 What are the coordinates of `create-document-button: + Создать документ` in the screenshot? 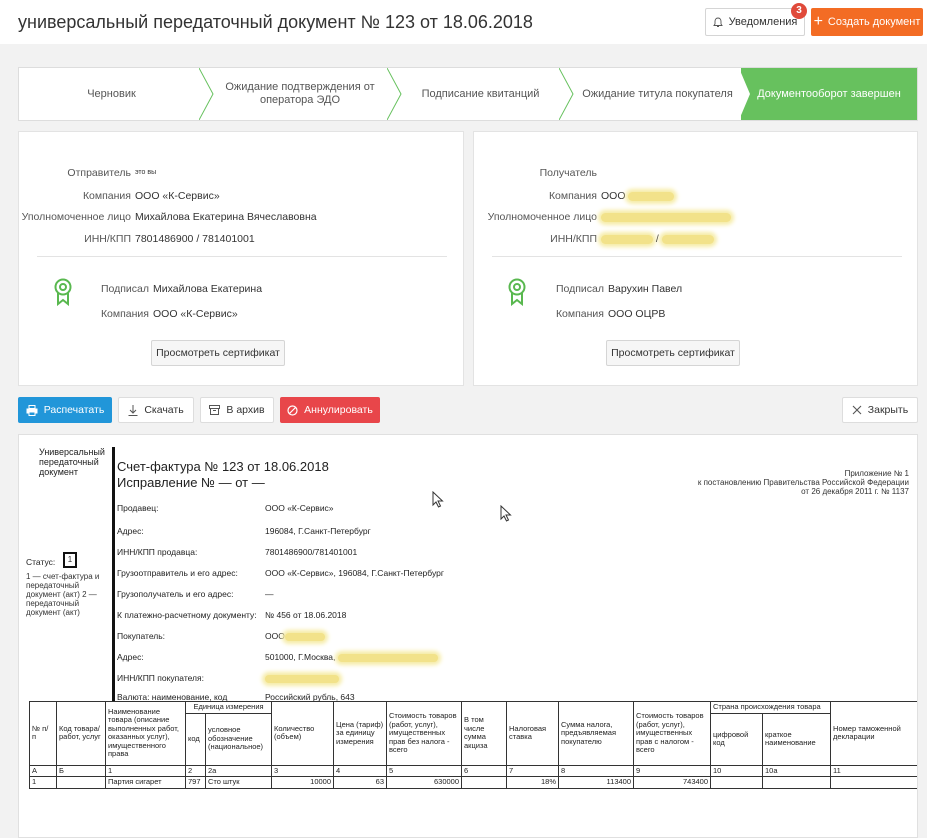 It's located at (867, 22).